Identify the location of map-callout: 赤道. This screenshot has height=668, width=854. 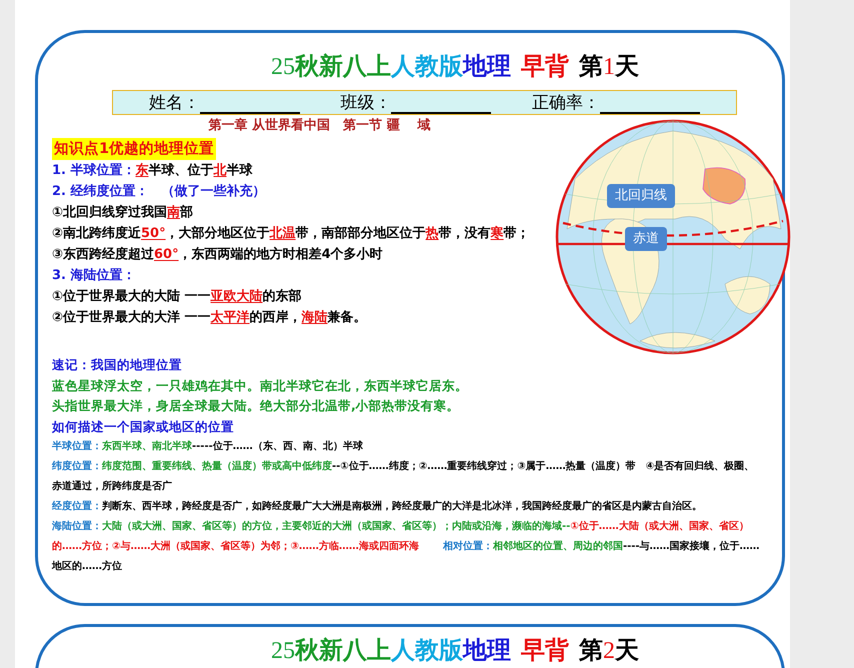
(646, 238).